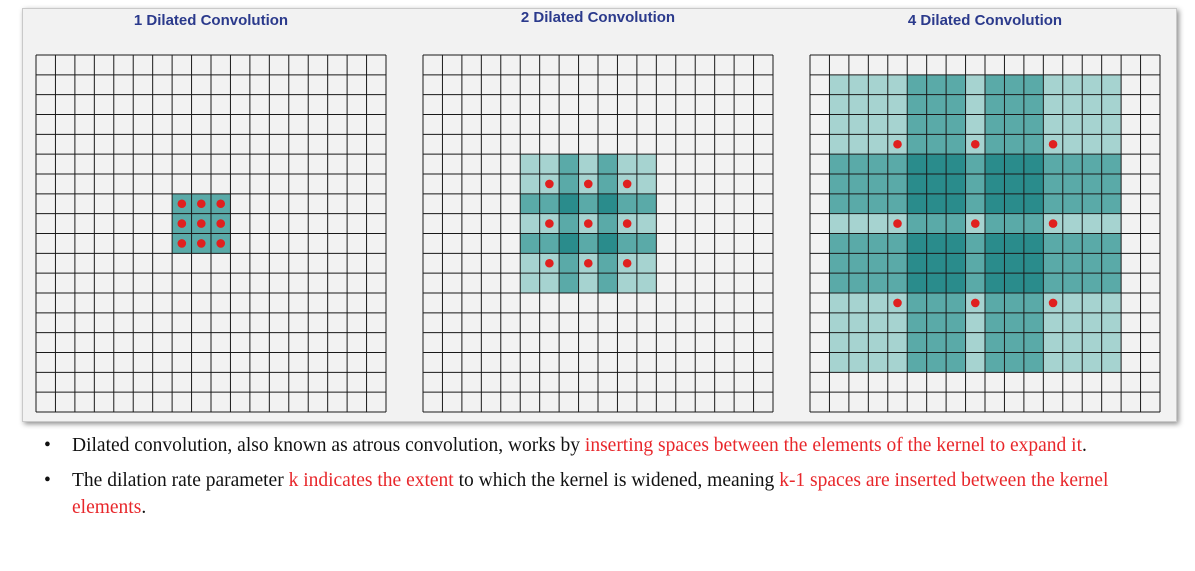 The width and height of the screenshot is (1195, 571). Describe the element at coordinates (598, 17) in the screenshot. I see `panel-title-dilation-2: 2 Dilated Convolution` at that location.